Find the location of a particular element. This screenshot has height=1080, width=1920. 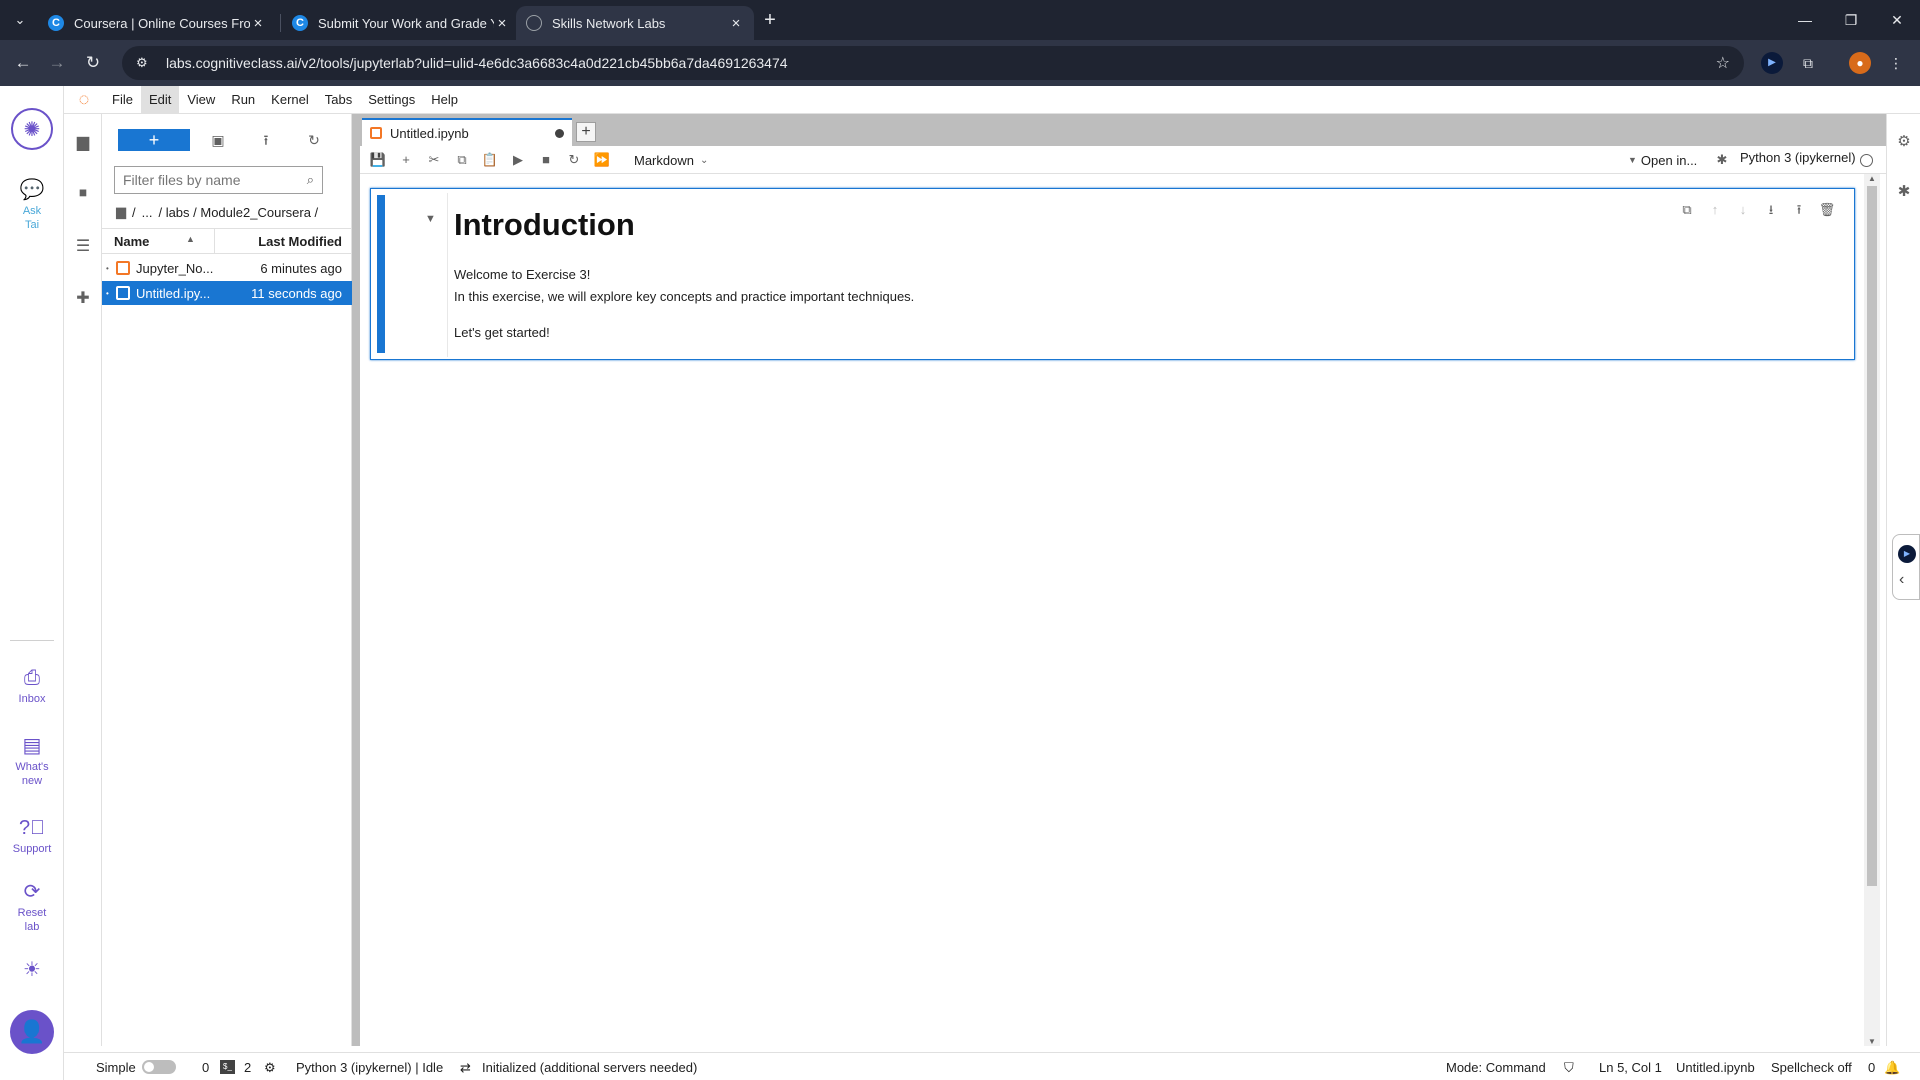

file-browser-folder-icon: ▆ is located at coordinates (83, 142).